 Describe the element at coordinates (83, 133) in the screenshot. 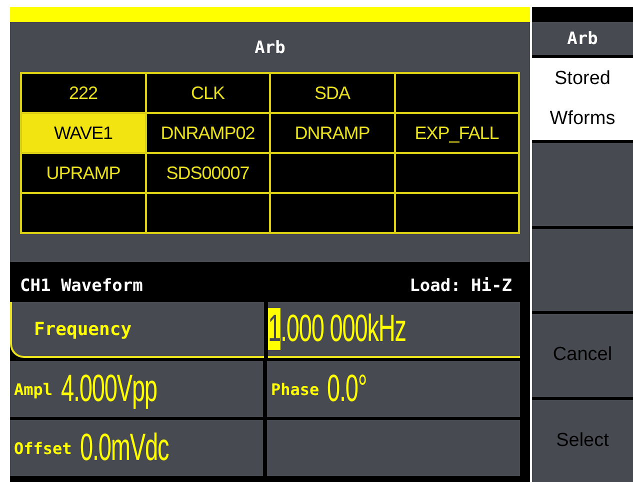

I see `waveform-cell: WAVE1` at that location.